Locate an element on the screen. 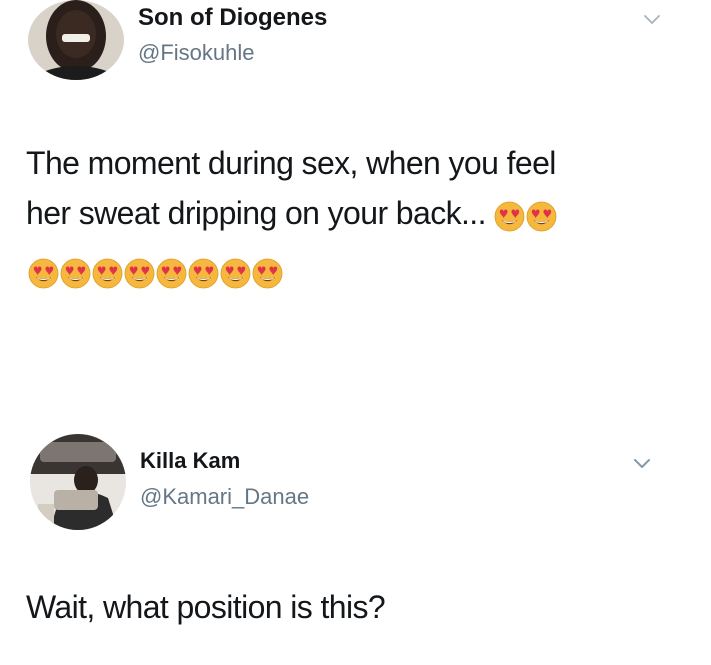 This screenshot has height=665, width=711. inline-emoji-group is located at coordinates (526, 216).